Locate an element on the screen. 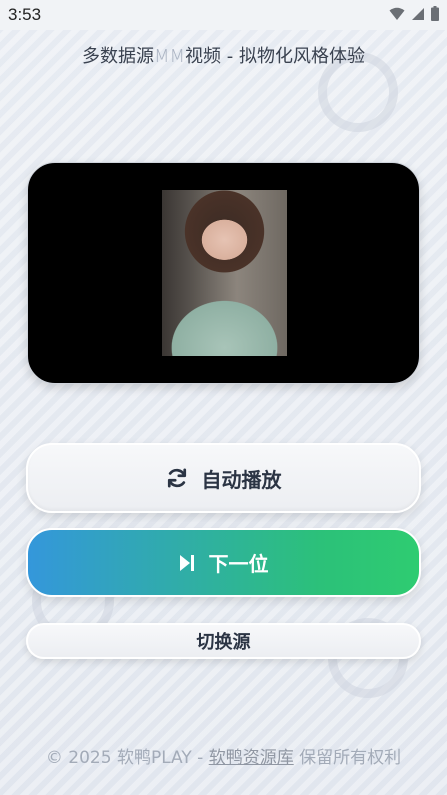  title-text-2: 视频 - 拟物化风格体验 is located at coordinates (275, 56).